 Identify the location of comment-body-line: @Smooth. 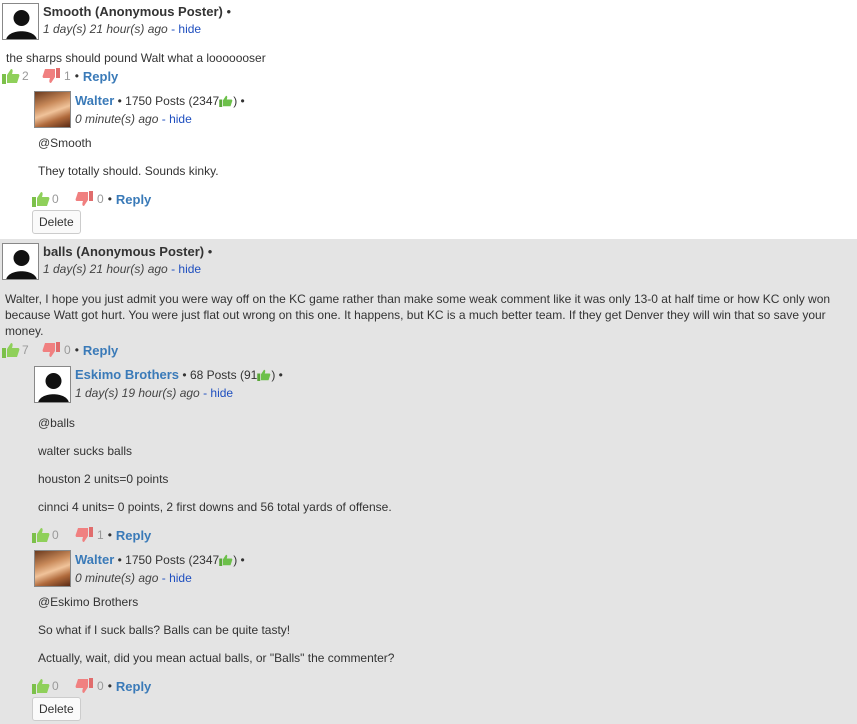
(65, 143).